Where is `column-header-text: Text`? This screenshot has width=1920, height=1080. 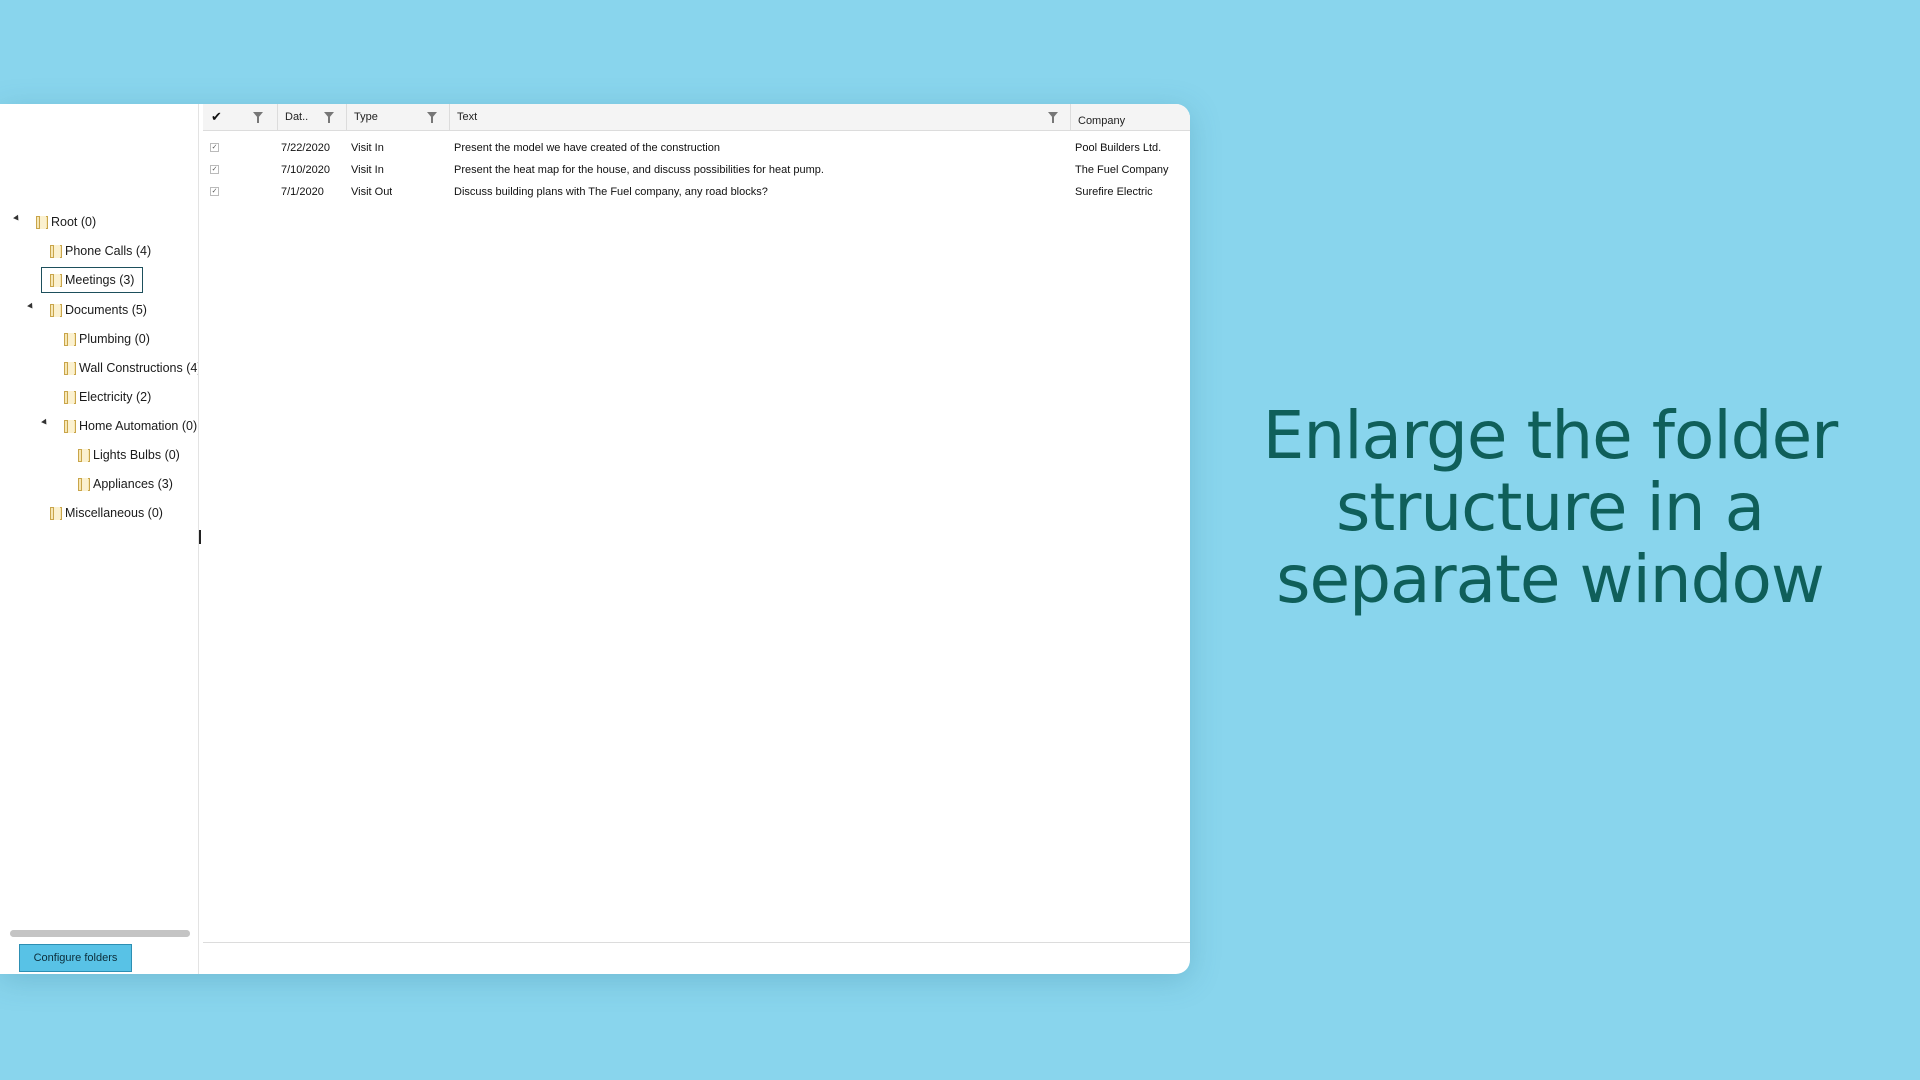 column-header-text: Text is located at coordinates (760, 117).